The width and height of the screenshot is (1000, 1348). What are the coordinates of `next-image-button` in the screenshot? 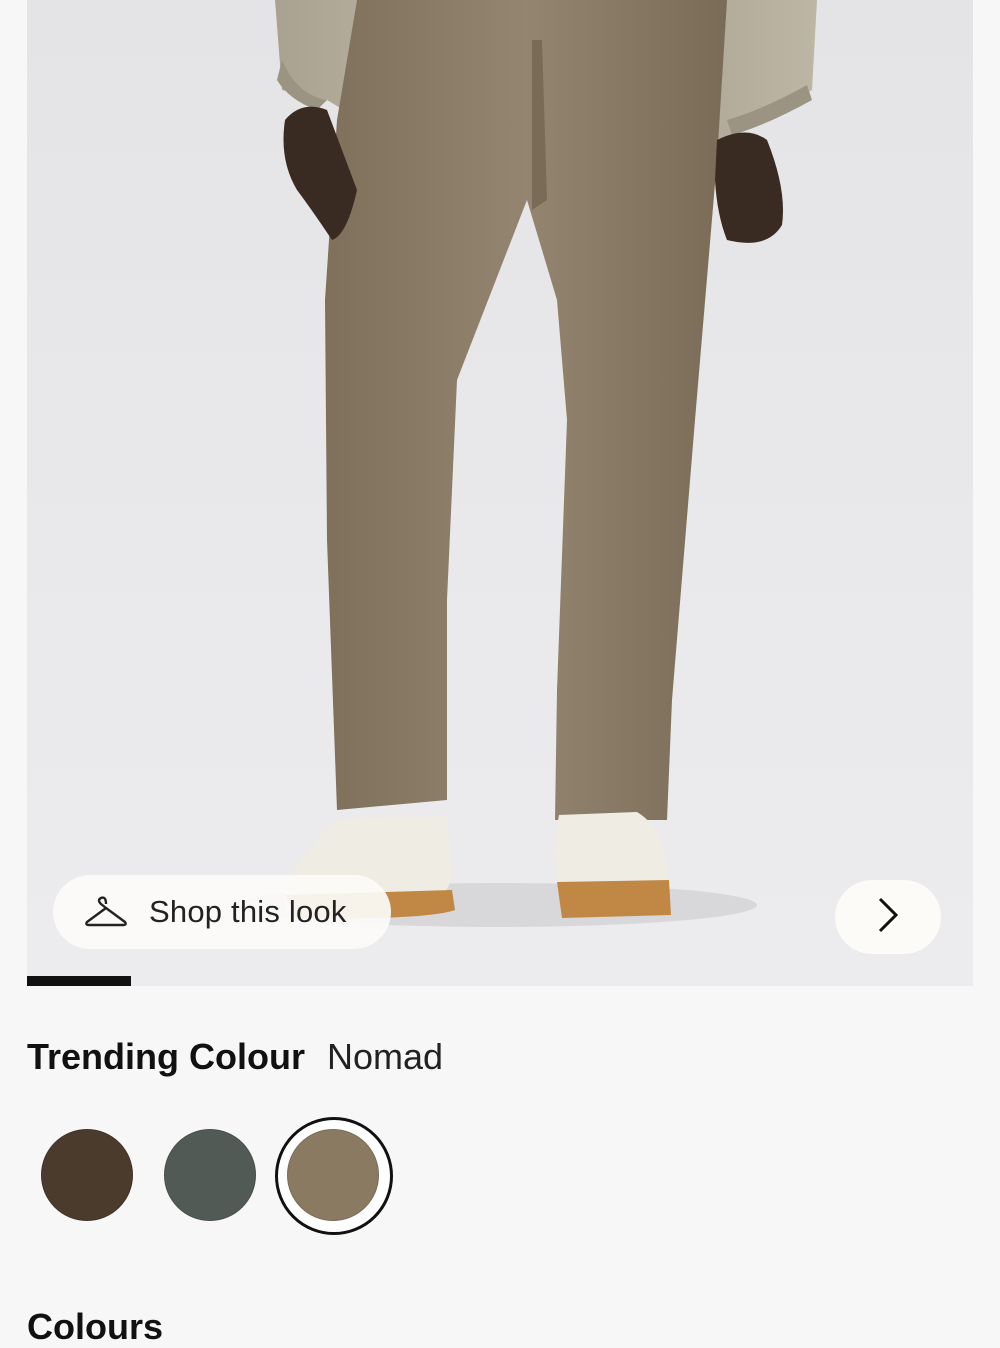 It's located at (888, 917).